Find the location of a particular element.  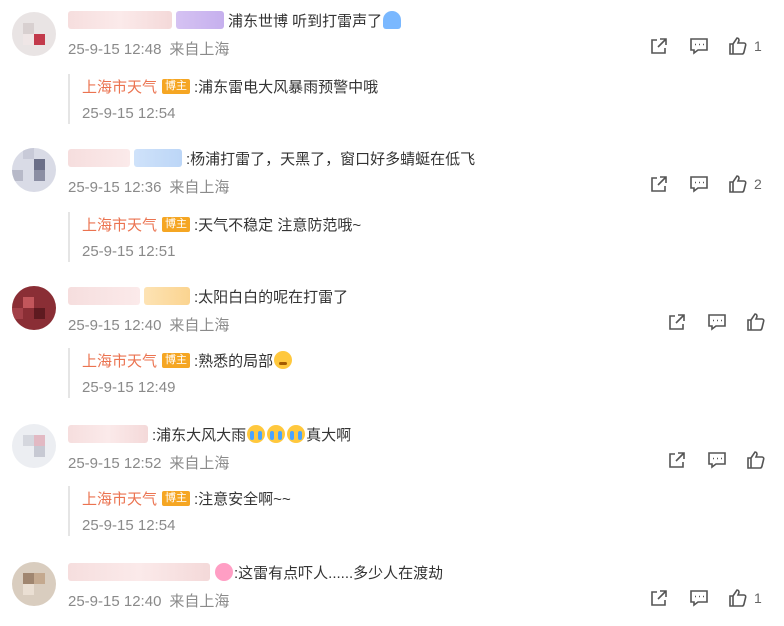

comment-text: :杨浦打雷了，天黑了，窗口好多蜻蜓在低飞 is located at coordinates (331, 159).